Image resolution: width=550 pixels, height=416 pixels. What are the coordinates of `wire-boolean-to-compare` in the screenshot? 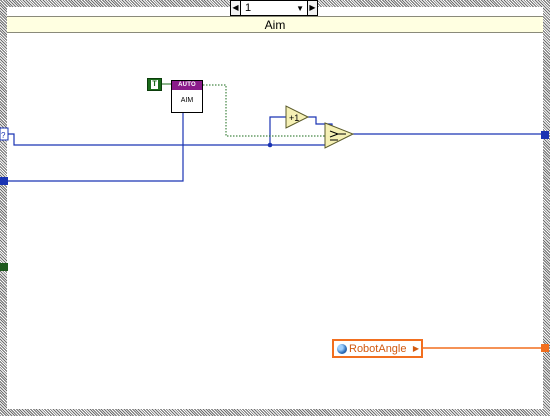 It's located at (266, 110).